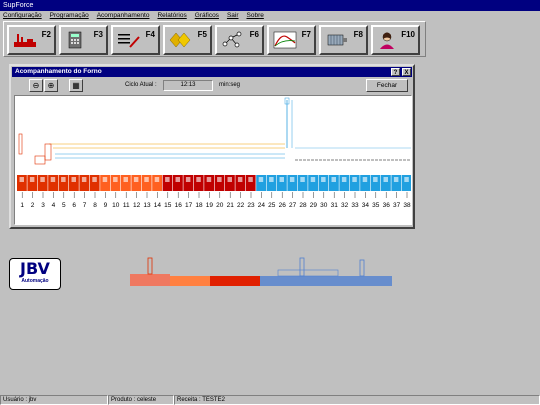 This screenshot has height=405, width=540. I want to click on kiln-position-label: 3, so click(43, 205).